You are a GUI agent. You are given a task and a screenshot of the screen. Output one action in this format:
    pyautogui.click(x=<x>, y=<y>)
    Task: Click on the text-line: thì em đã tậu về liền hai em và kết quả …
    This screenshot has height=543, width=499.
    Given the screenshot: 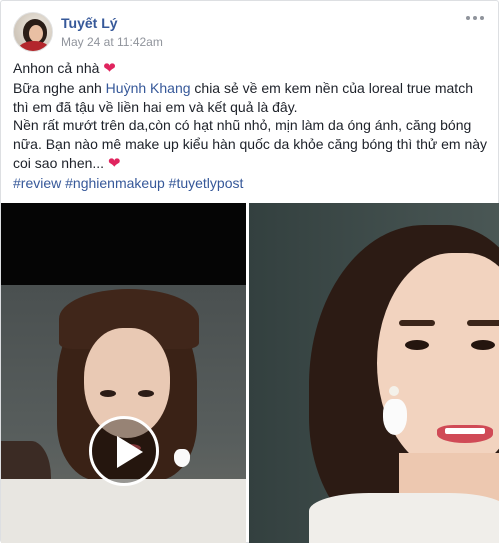 What is the action you would take?
    pyautogui.click(x=155, y=106)
    